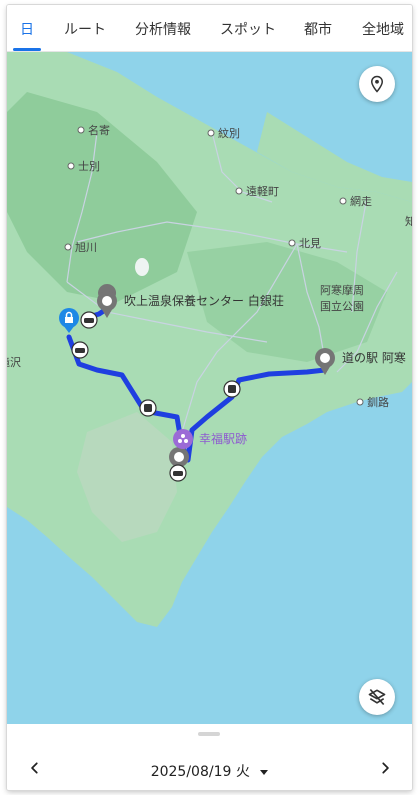 This screenshot has width=419, height=795. Describe the element at coordinates (342, 290) in the screenshot. I see `park-label: 阿寒摩周` at that location.